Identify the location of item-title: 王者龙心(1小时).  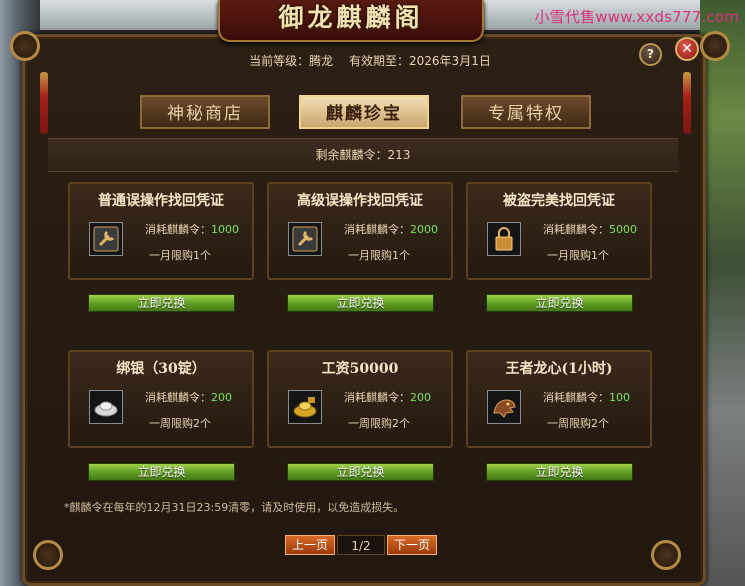
(559, 369).